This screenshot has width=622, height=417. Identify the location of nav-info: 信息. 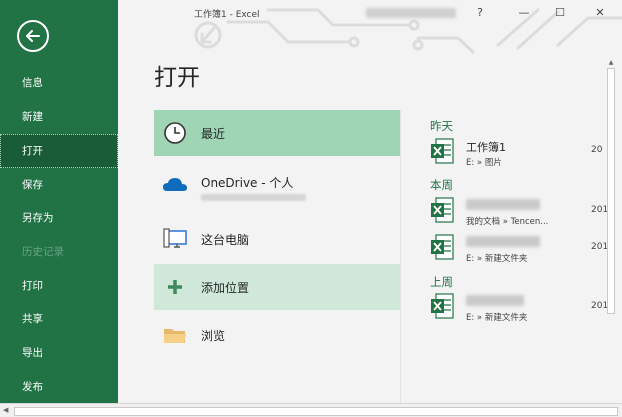
(59, 83).